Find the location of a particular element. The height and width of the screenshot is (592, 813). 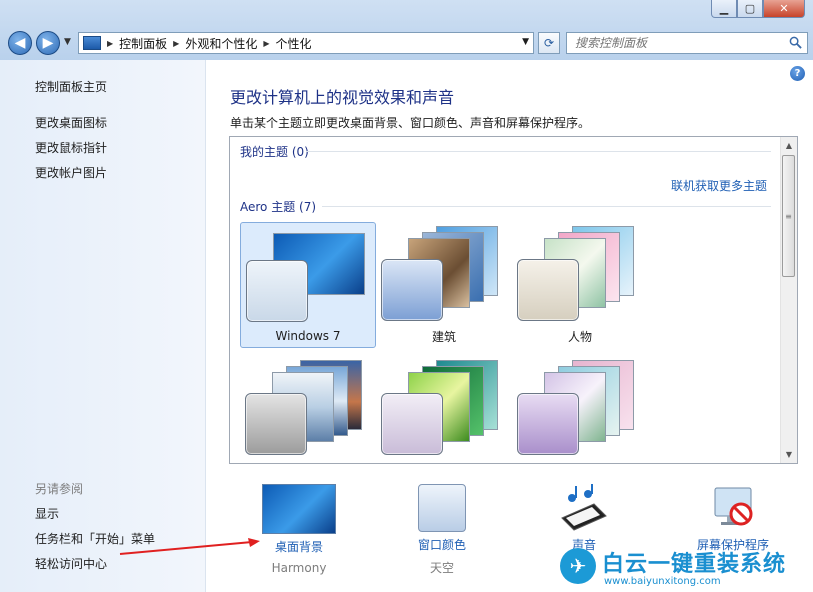

theme-list-scrollbar: ▲ ≡ ▼ is located at coordinates (788, 300).